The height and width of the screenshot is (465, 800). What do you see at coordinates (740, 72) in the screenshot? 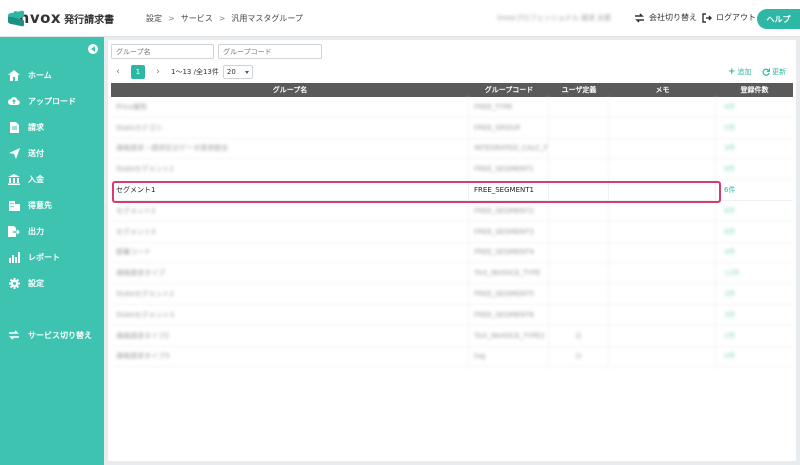
I see `add-button: + 追加` at bounding box center [740, 72].